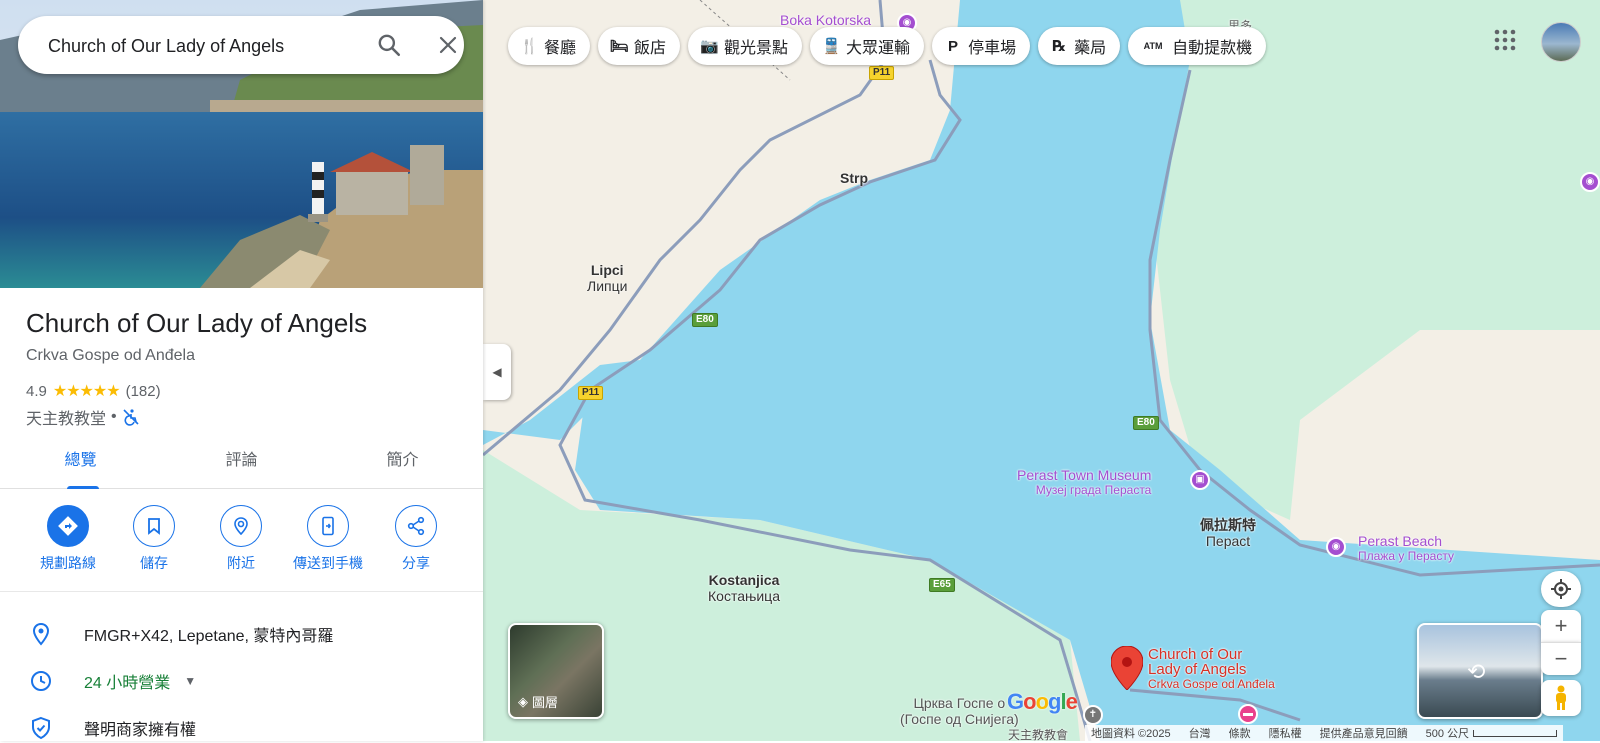 This screenshot has width=1600, height=743. I want to click on scale-indicator: 500 公尺, so click(1491, 733).